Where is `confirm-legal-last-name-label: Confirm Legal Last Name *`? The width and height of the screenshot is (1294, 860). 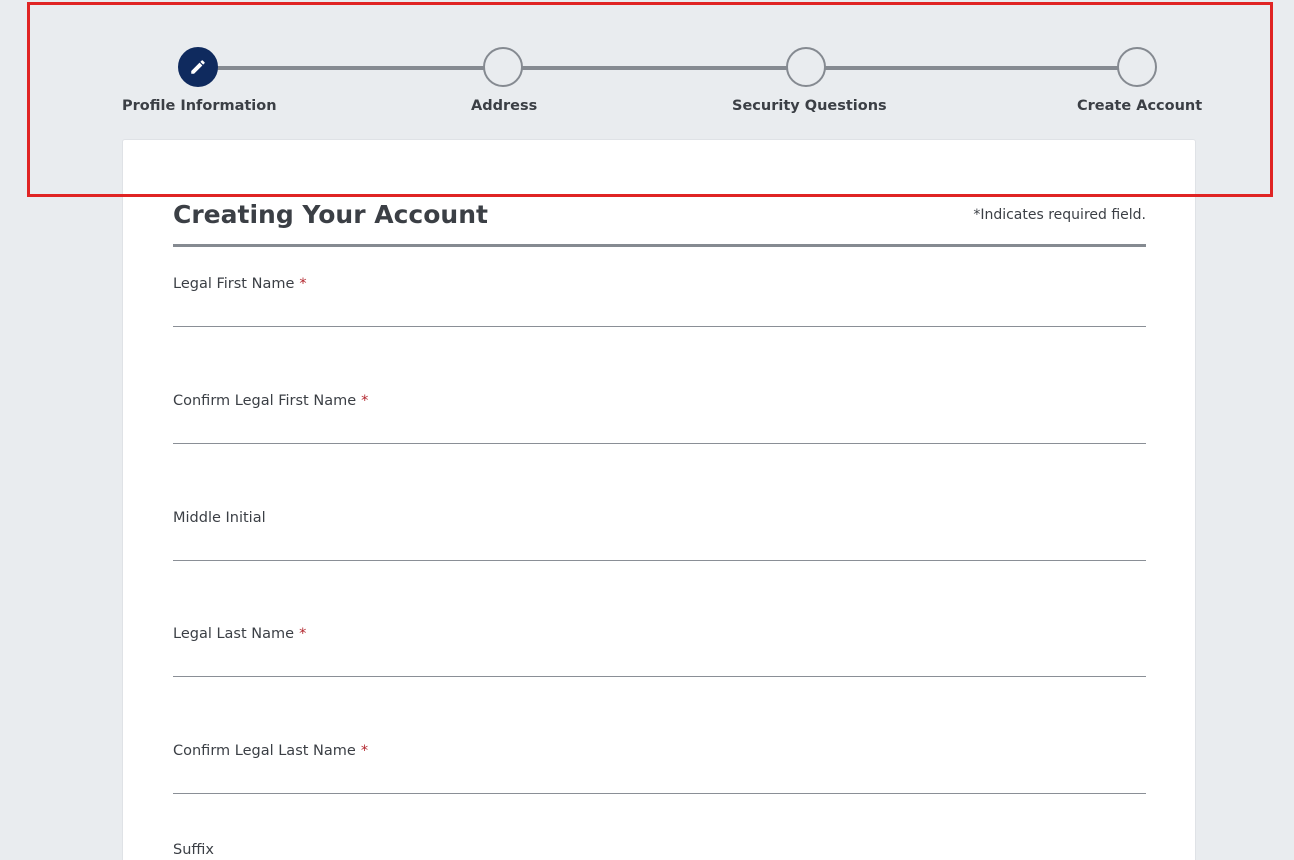 confirm-legal-last-name-label: Confirm Legal Last Name * is located at coordinates (659, 751).